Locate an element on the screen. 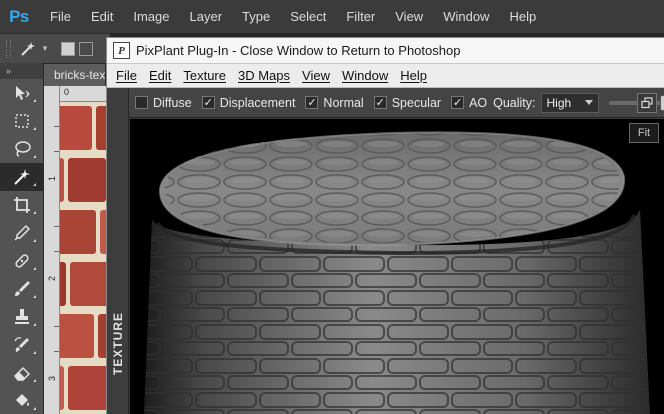  ao-label: AO is located at coordinates (478, 102).